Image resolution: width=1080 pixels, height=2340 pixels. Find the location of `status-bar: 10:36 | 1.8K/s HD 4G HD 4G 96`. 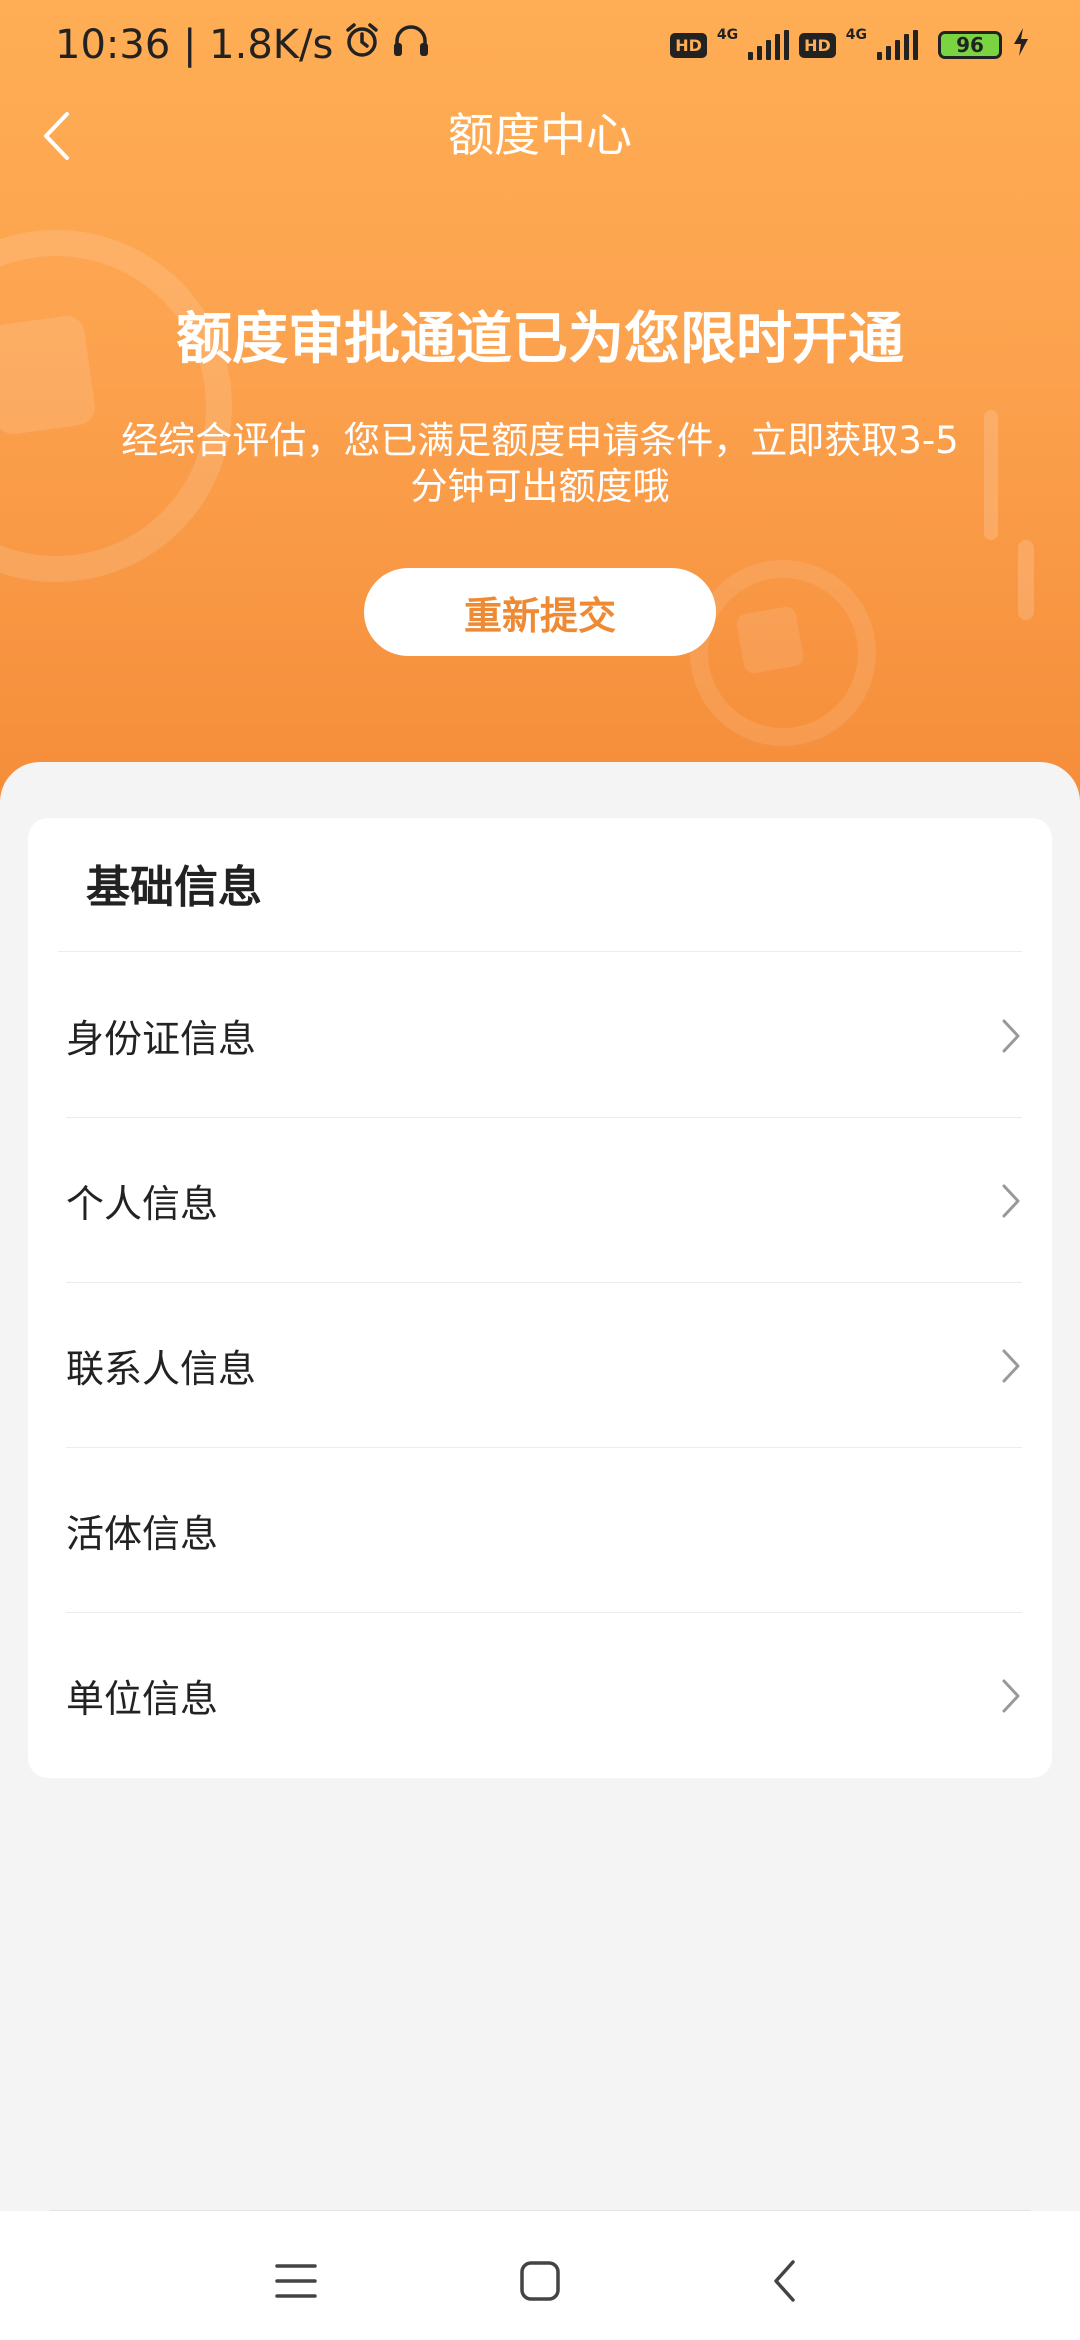

status-bar: 10:36 | 1.8K/s HD 4G HD 4G 96 is located at coordinates (540, 45).